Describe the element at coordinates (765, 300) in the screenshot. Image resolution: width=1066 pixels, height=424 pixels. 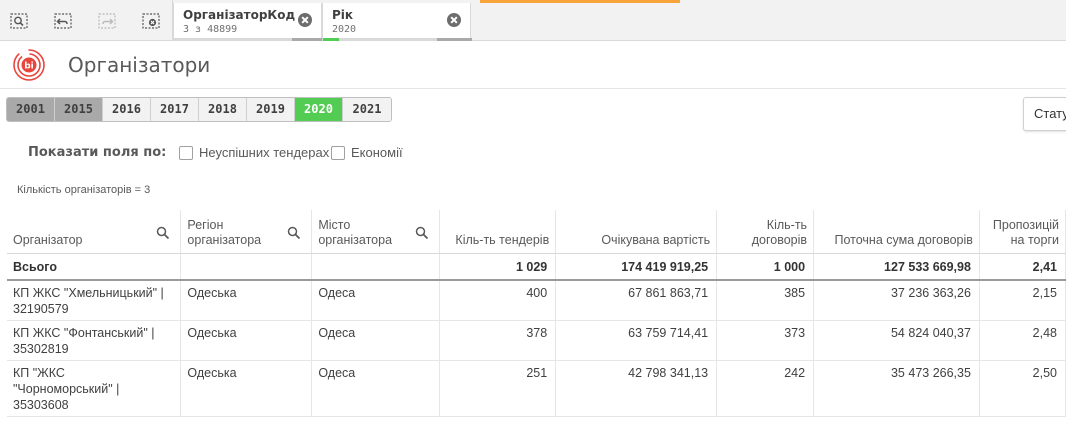
I see `contracts-cell: 385` at that location.